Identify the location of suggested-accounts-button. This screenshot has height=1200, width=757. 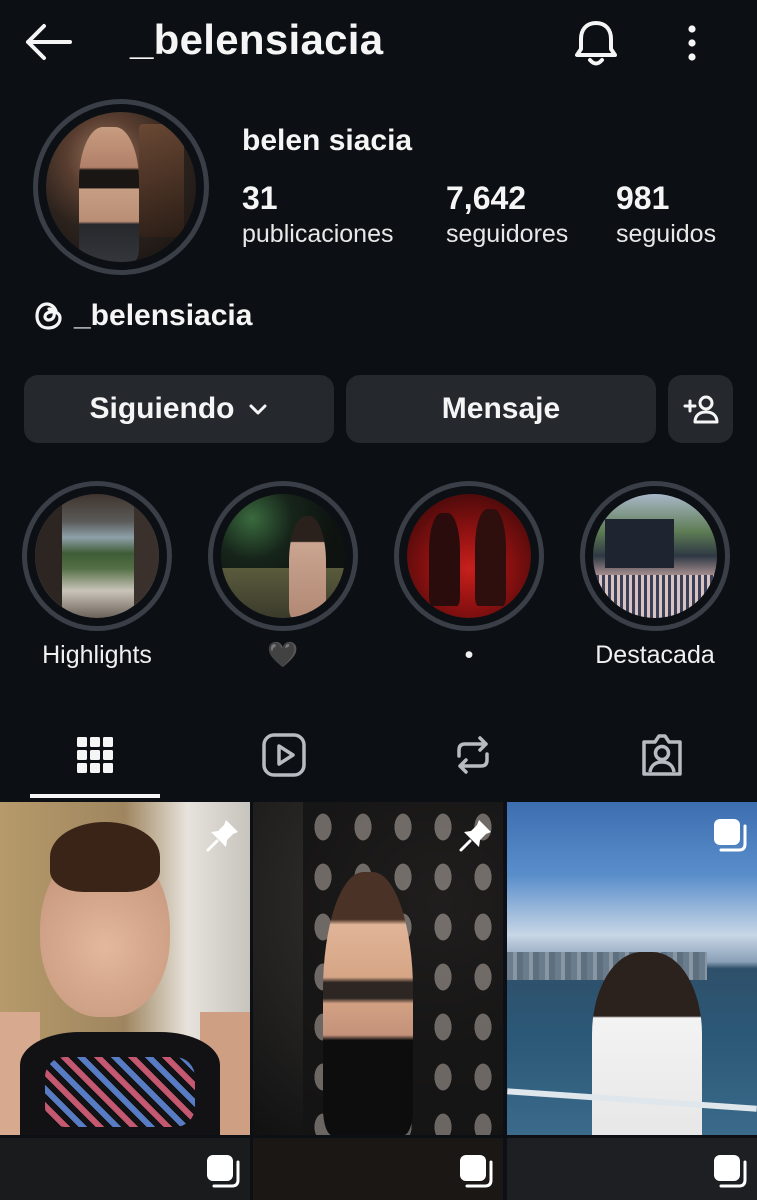
(700, 409).